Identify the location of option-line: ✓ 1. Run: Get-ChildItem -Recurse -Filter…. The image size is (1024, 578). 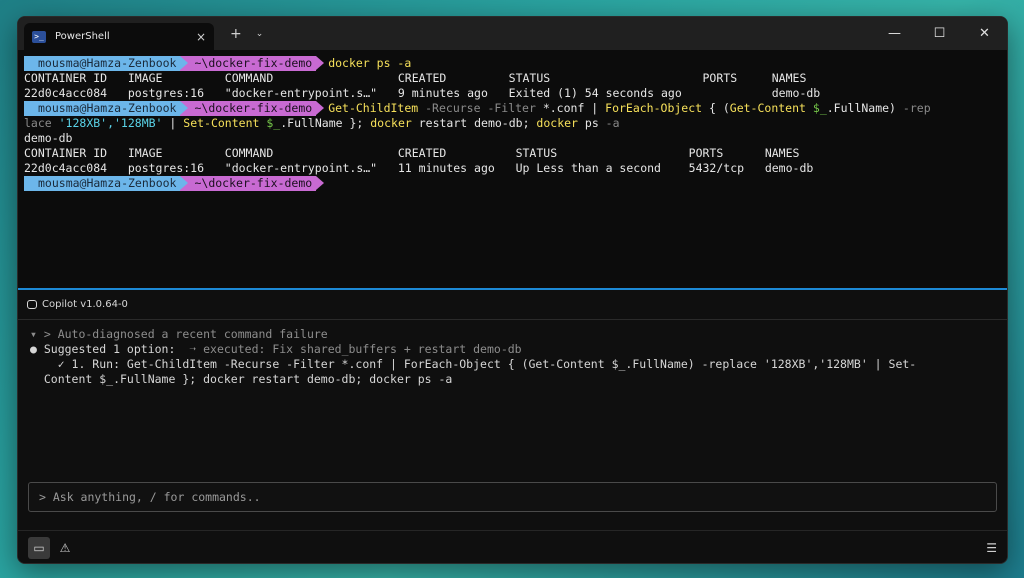
(518, 364).